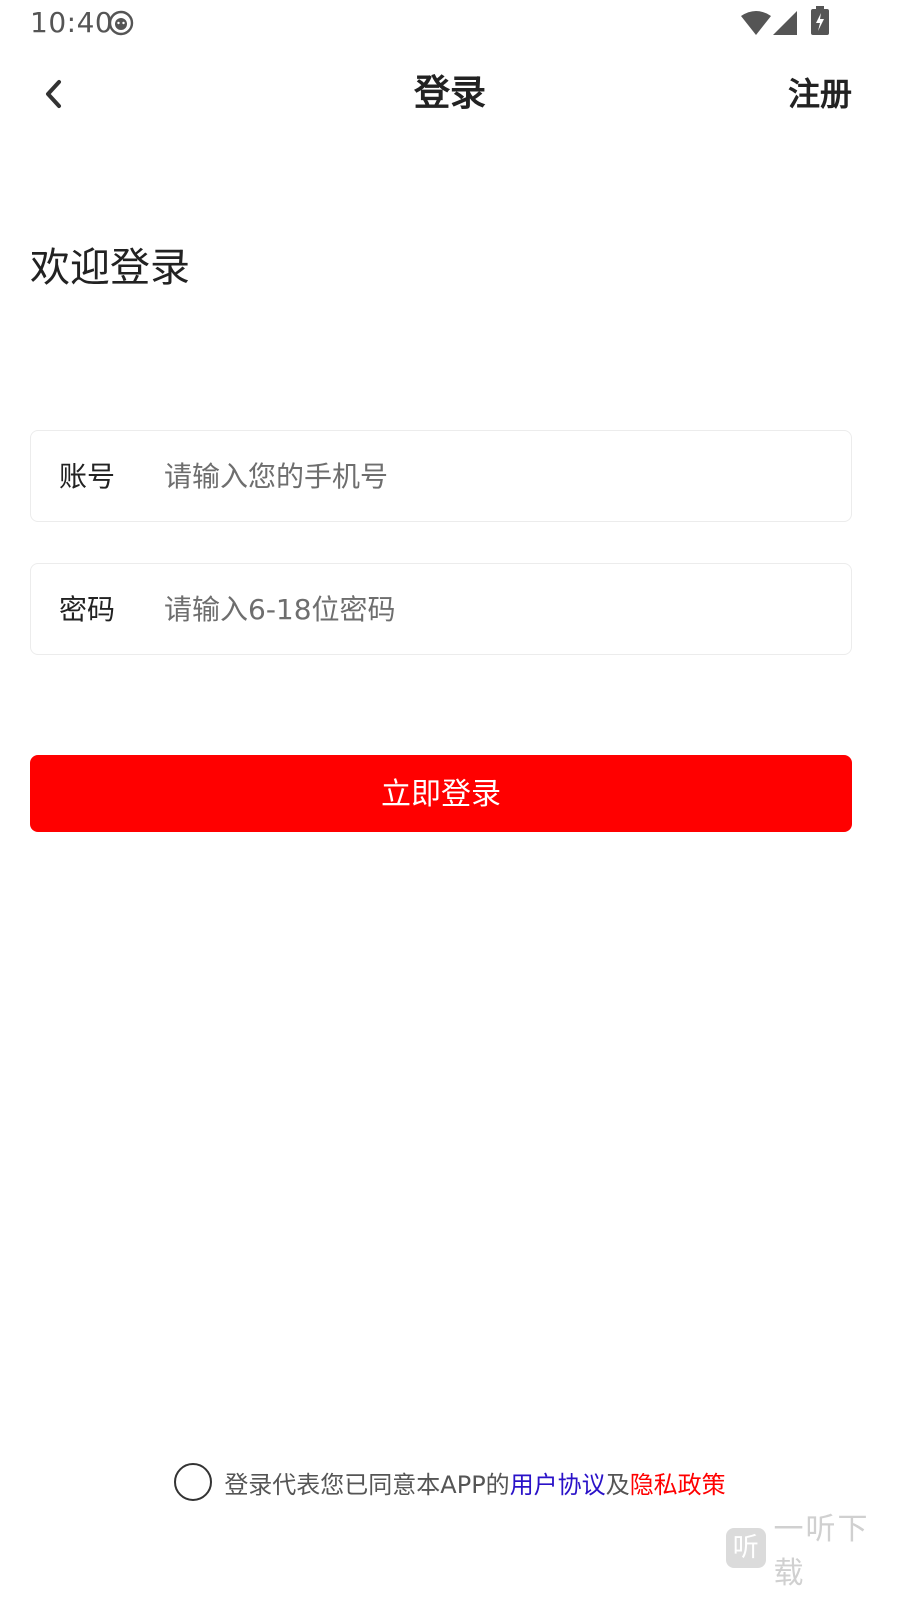 The height and width of the screenshot is (1600, 900). I want to click on watermark: 听 一听下载, so click(813, 1551).